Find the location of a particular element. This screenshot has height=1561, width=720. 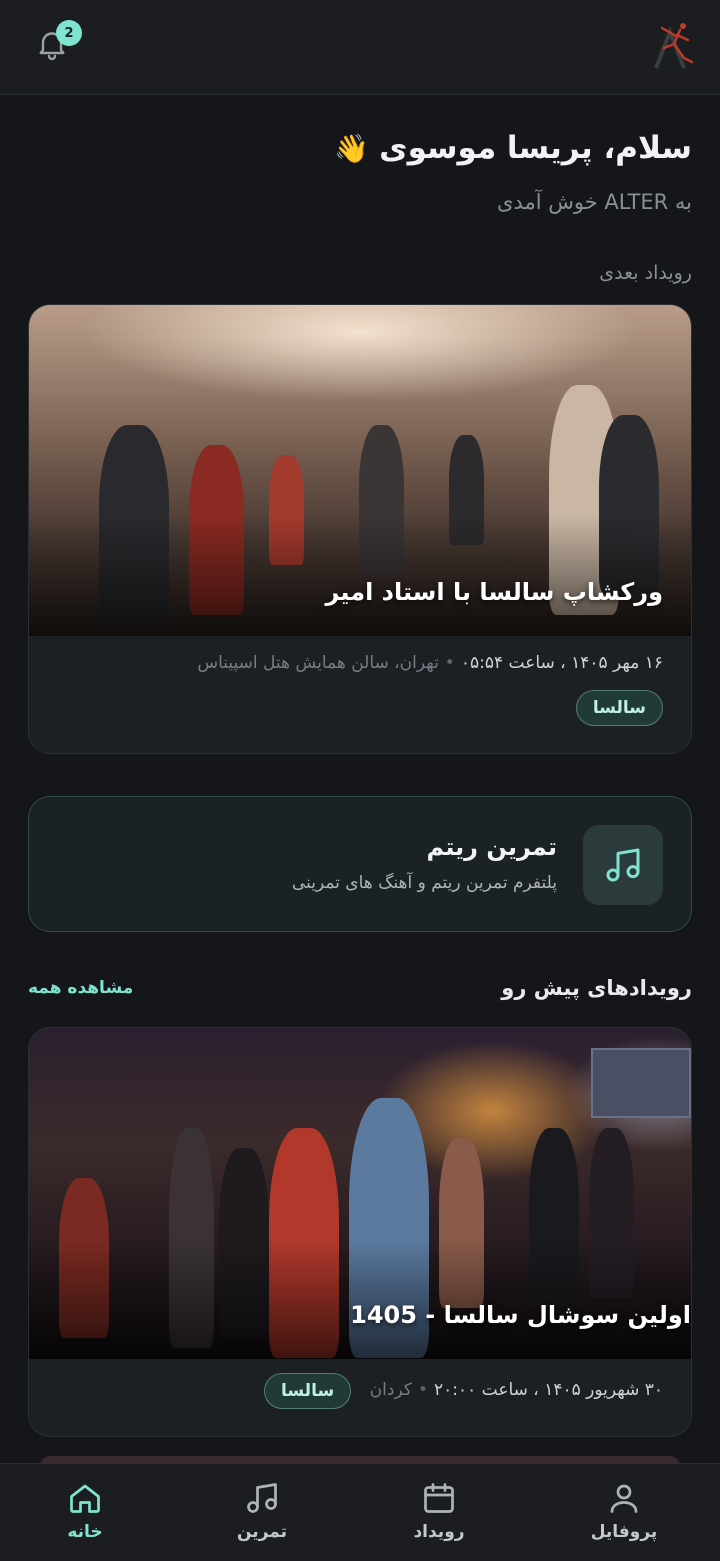

nav-label-events: رویداد is located at coordinates (439, 1532).